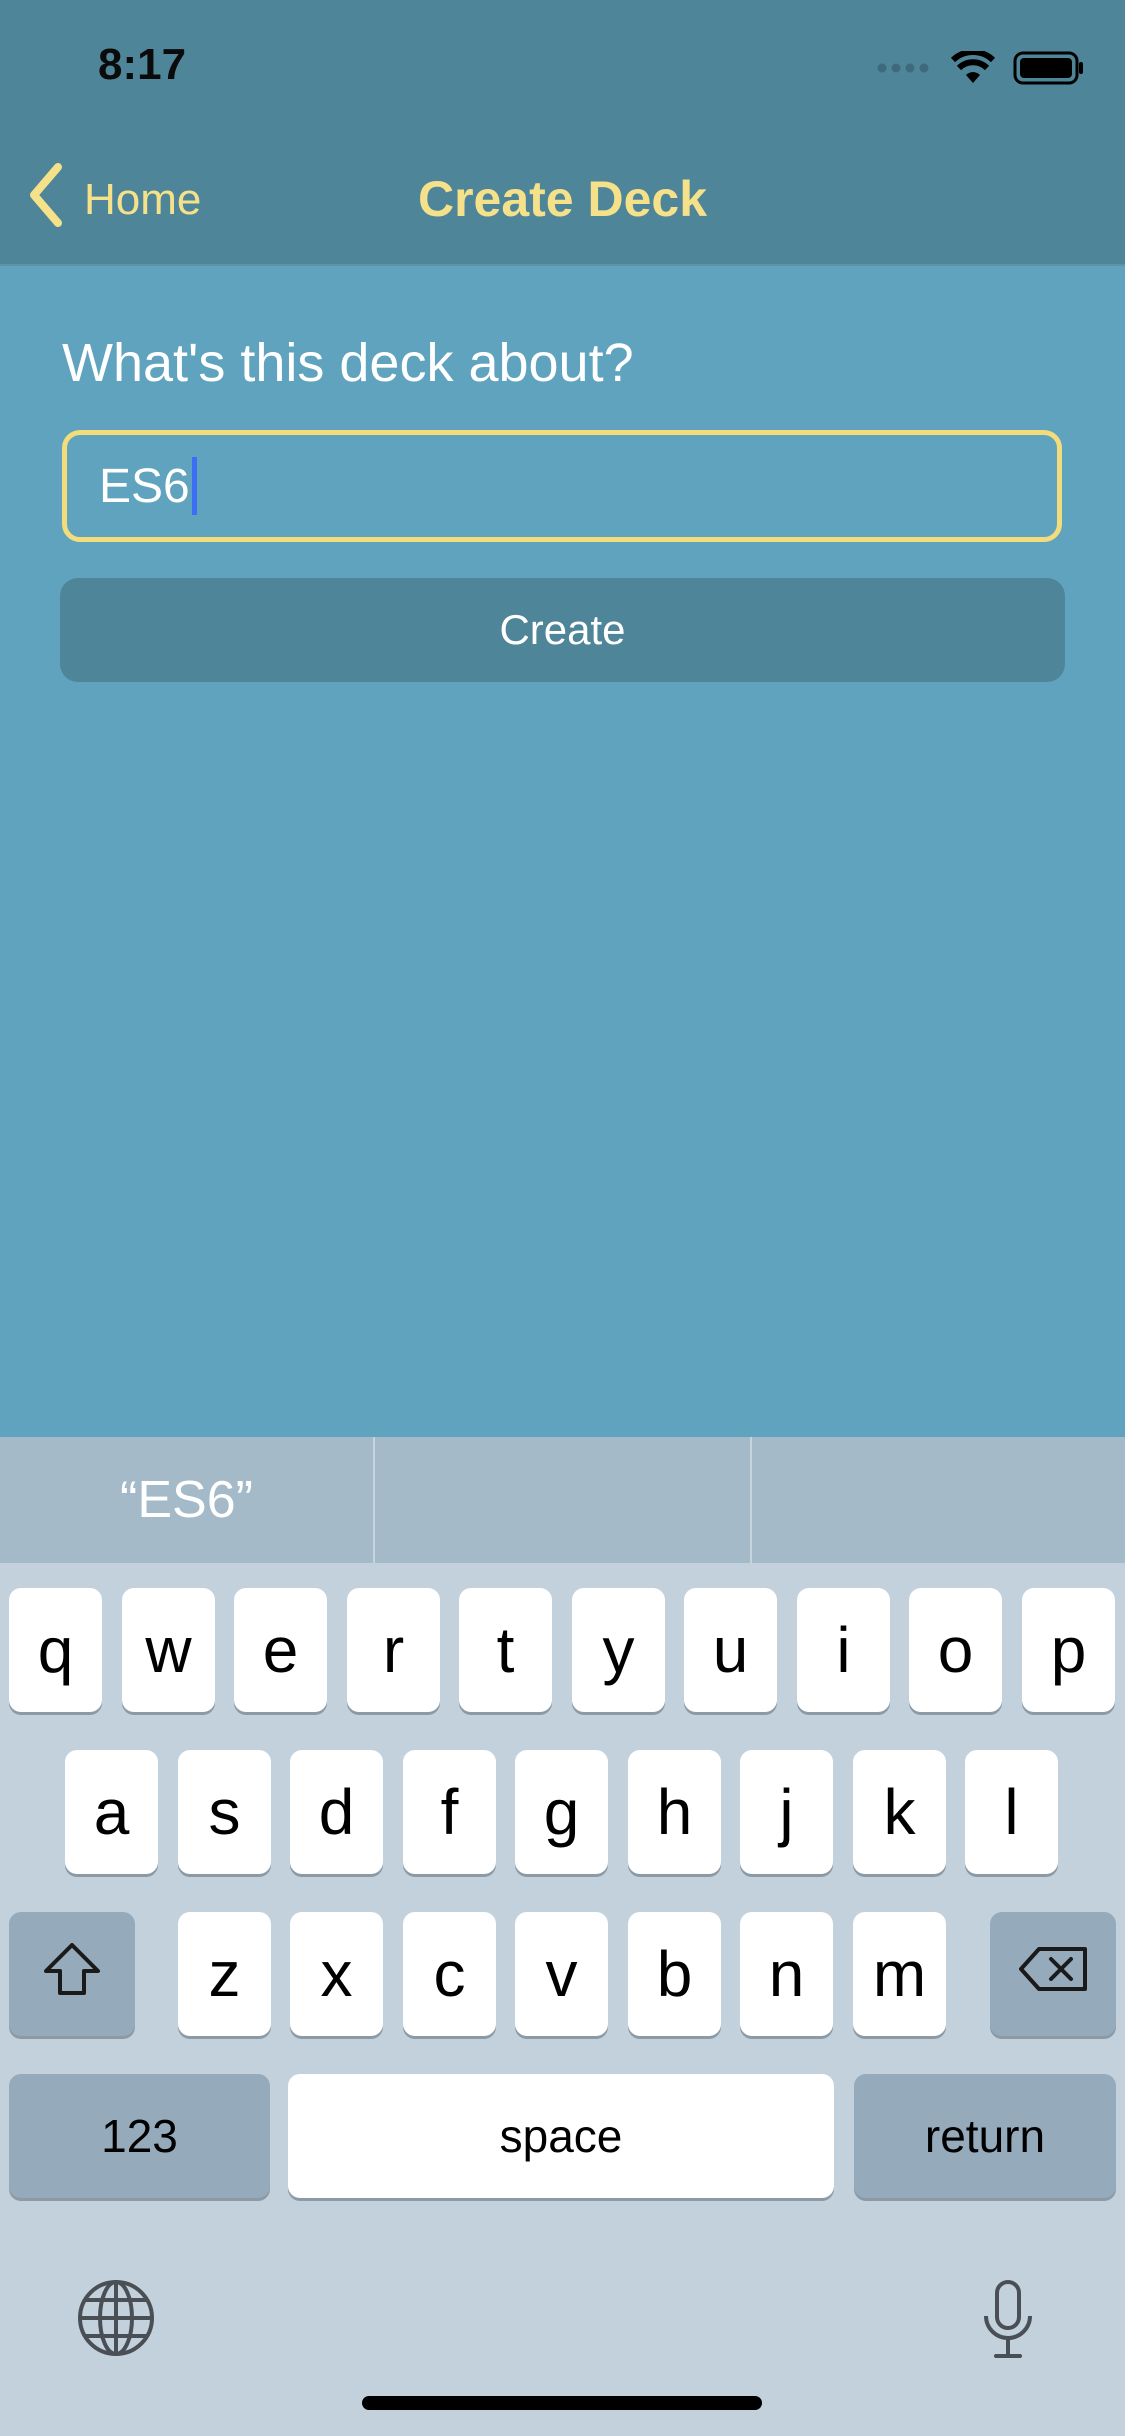 This screenshot has height=2436, width=1125. I want to click on key-y: y, so click(618, 1650).